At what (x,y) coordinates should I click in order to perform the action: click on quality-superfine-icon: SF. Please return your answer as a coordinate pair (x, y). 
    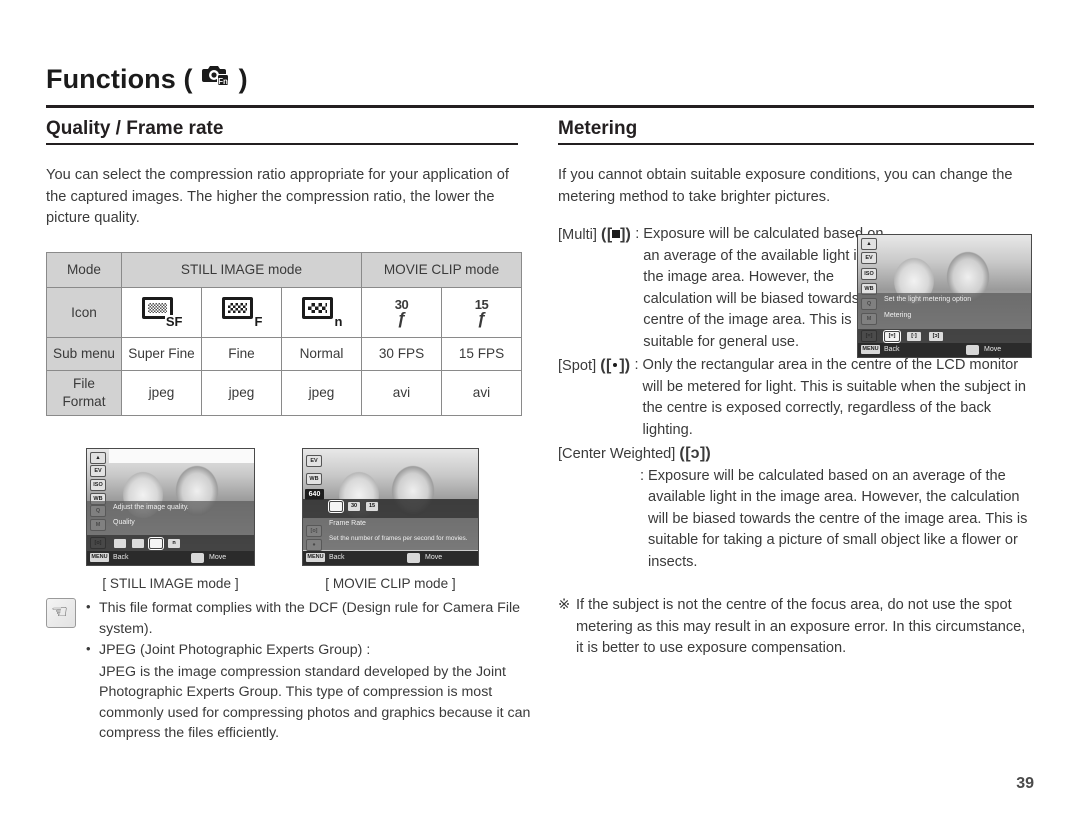
    Looking at the image, I should click on (162, 312).